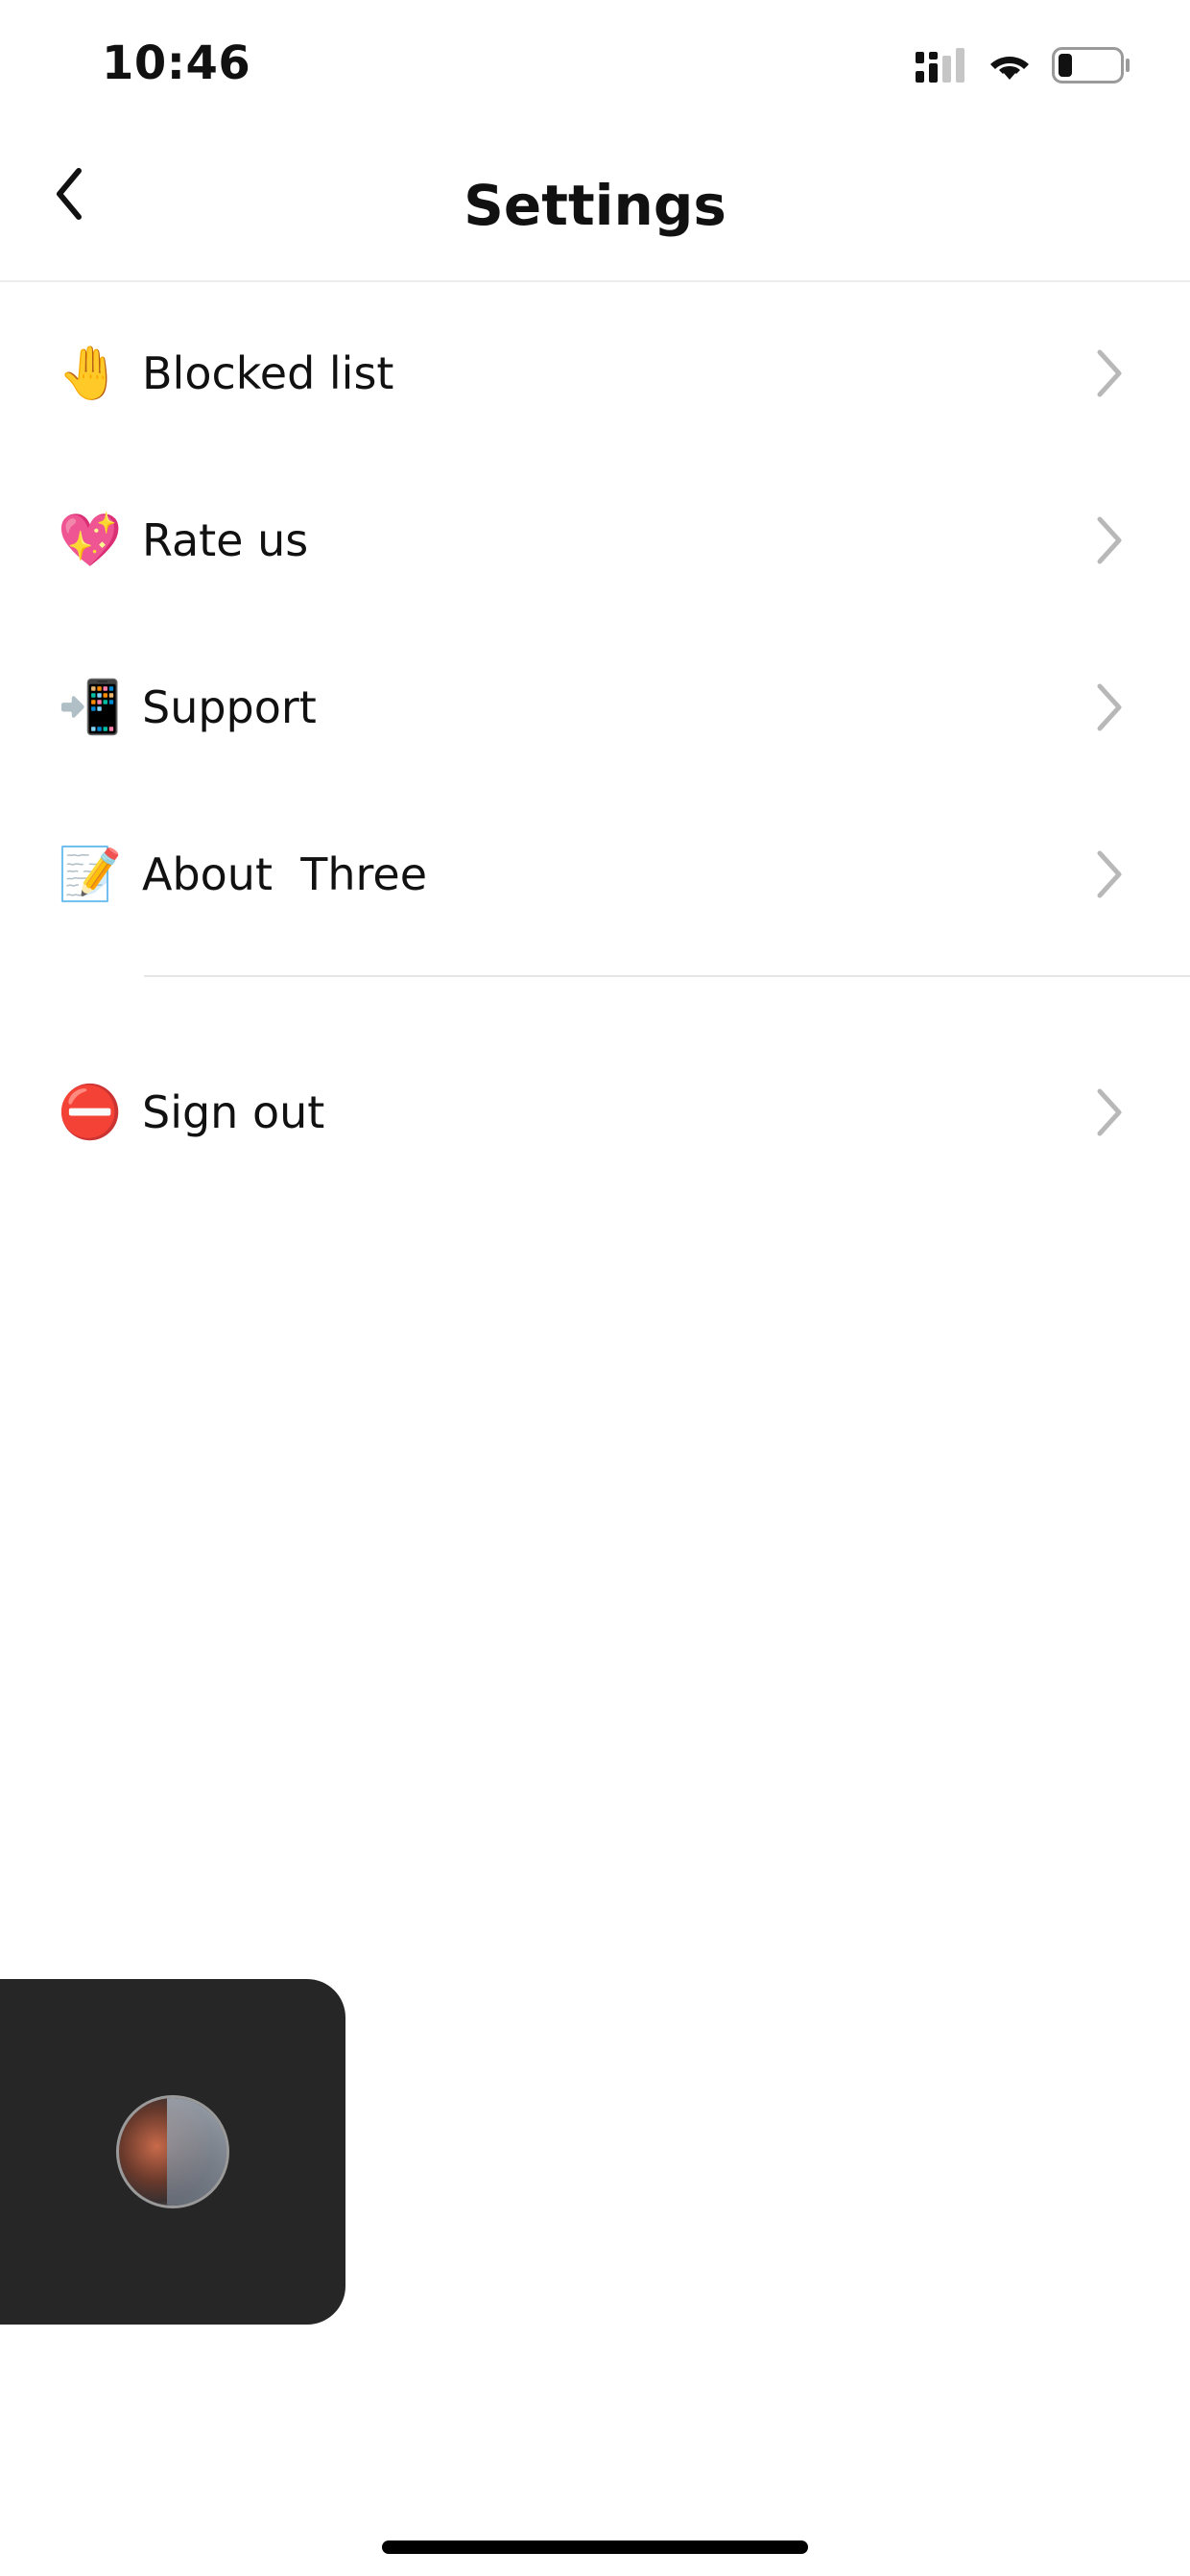 The image size is (1190, 2576). Describe the element at coordinates (91, 707) in the screenshot. I see `mobile-phone-arrow-icon: 📲` at that location.